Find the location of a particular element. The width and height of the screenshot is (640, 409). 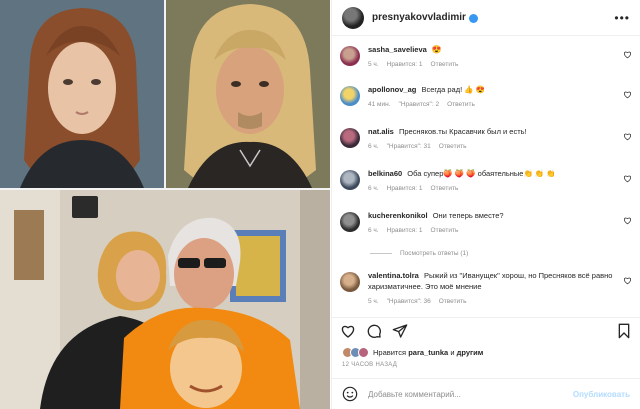

comment-likes: "Нравится": 36 is located at coordinates (409, 301).